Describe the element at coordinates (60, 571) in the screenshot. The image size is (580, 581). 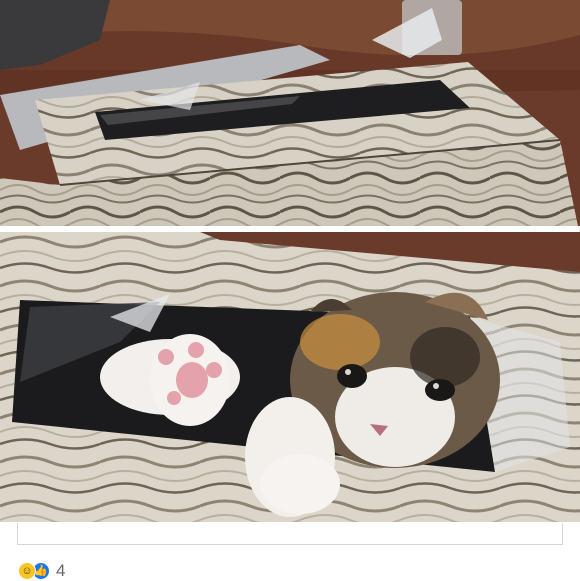
I see `reaction-count: 4` at that location.